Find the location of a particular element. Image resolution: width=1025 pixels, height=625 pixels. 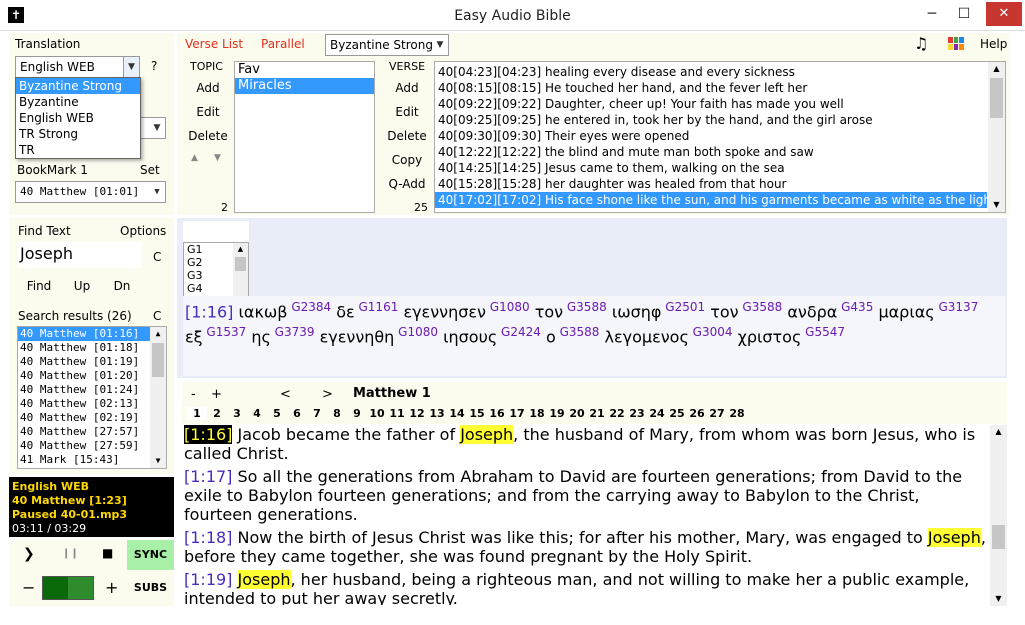

result-item: 40 Matthew [02:13] is located at coordinates (92, 404).